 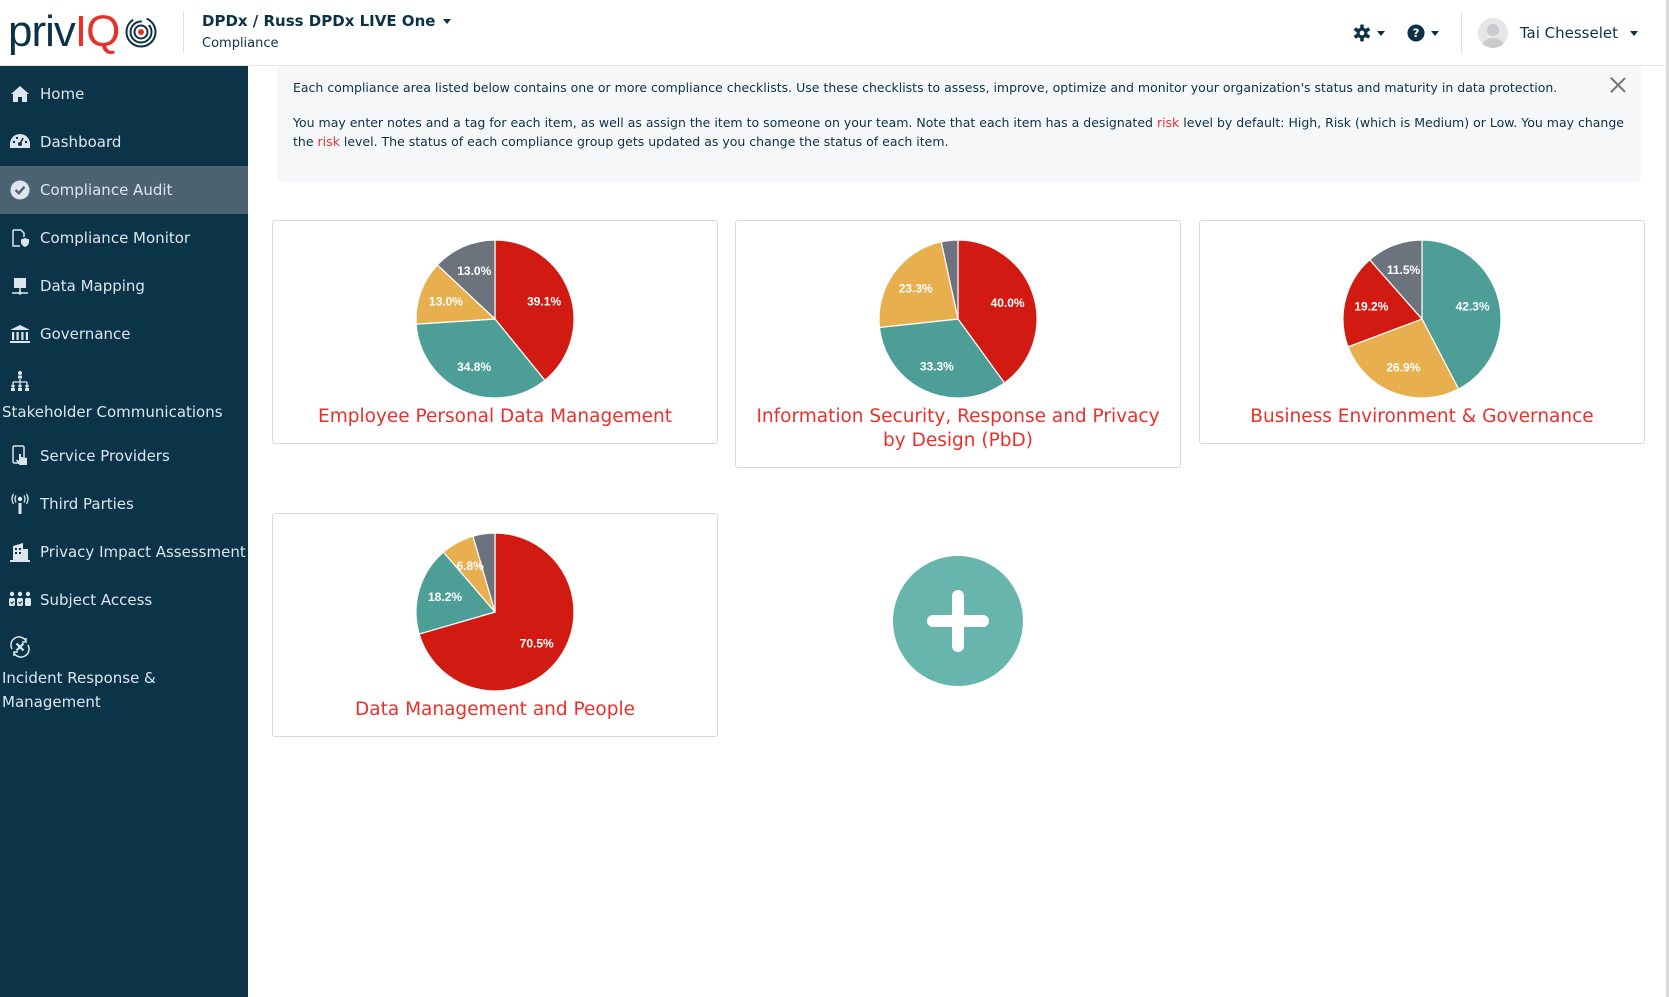 I want to click on building-icon, so click(x=20, y=552).